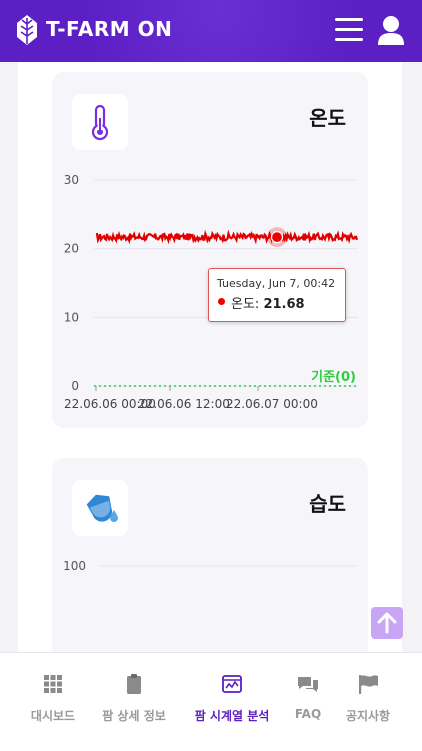  I want to click on nav-label-notice: 공지사항, so click(368, 716).